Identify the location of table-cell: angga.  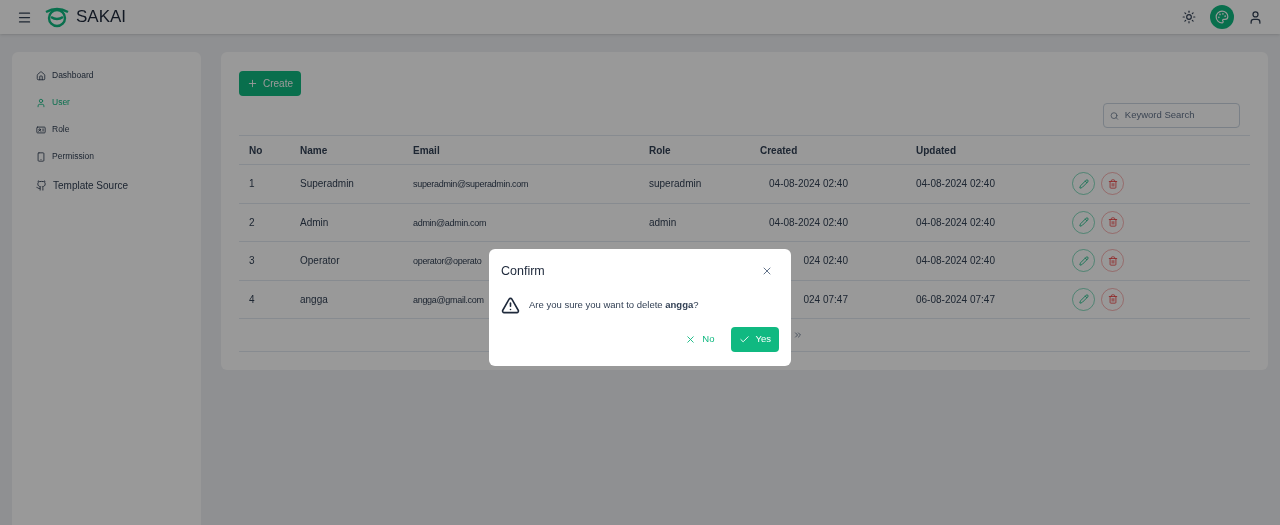
(314, 299).